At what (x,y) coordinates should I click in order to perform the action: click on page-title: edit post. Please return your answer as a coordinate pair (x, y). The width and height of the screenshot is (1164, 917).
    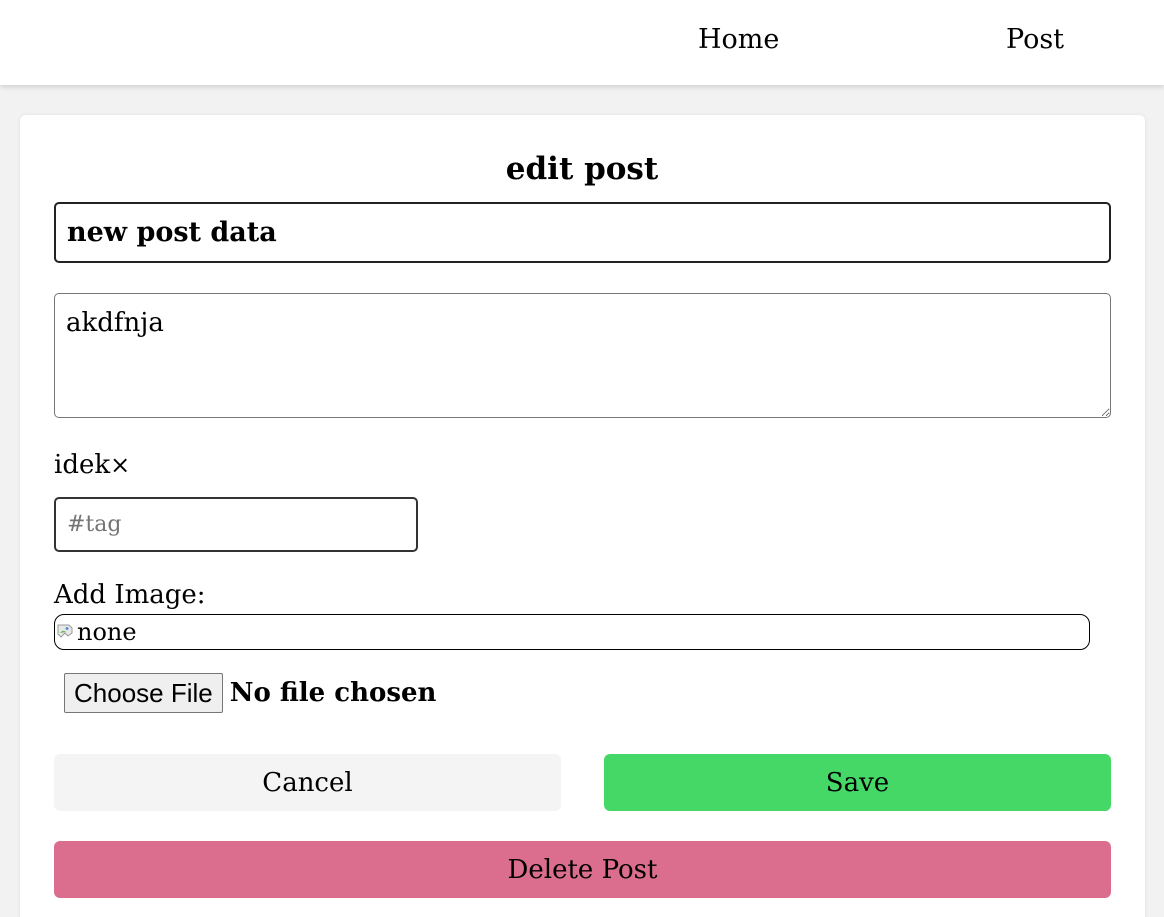
    Looking at the image, I should click on (582, 169).